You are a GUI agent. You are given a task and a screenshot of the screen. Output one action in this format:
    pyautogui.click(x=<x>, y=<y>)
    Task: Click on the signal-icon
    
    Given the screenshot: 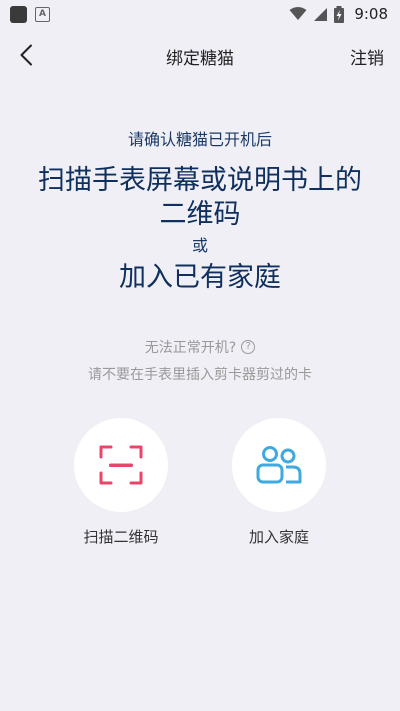 What is the action you would take?
    pyautogui.click(x=321, y=14)
    